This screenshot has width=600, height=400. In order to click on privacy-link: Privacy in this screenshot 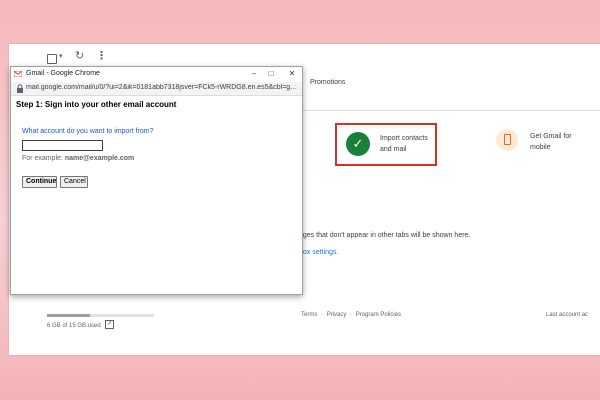, I will do `click(337, 315)`.